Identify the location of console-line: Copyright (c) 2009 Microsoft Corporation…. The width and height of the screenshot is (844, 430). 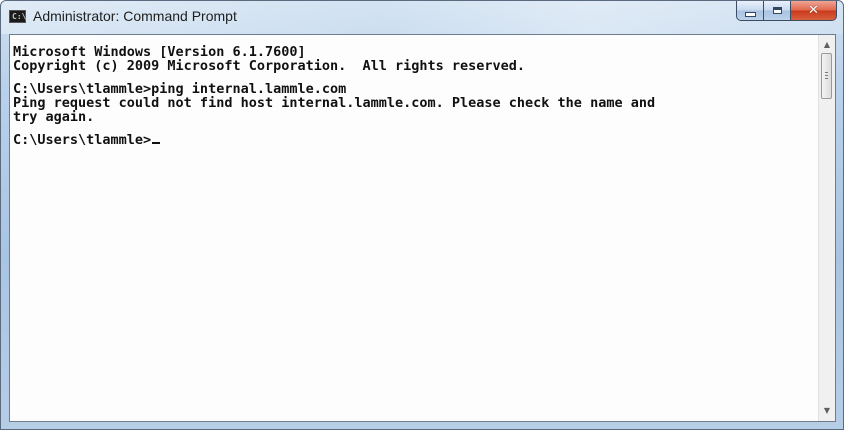
(269, 66).